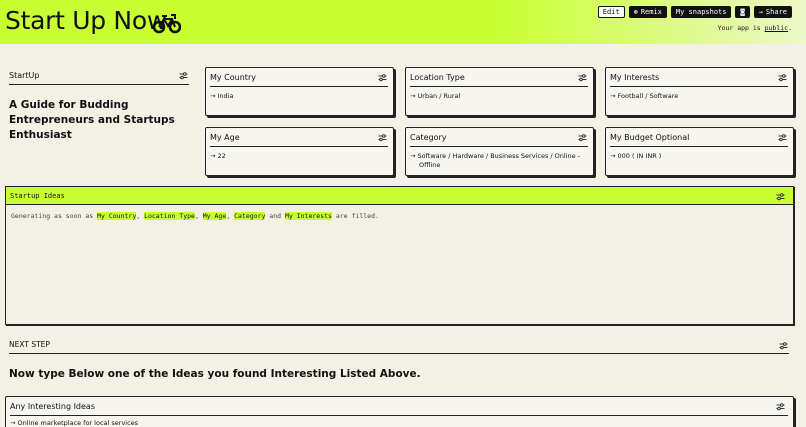 This screenshot has height=427, width=806. Describe the element at coordinates (37, 196) in the screenshot. I see `ideas-title: Startup Ideas` at that location.